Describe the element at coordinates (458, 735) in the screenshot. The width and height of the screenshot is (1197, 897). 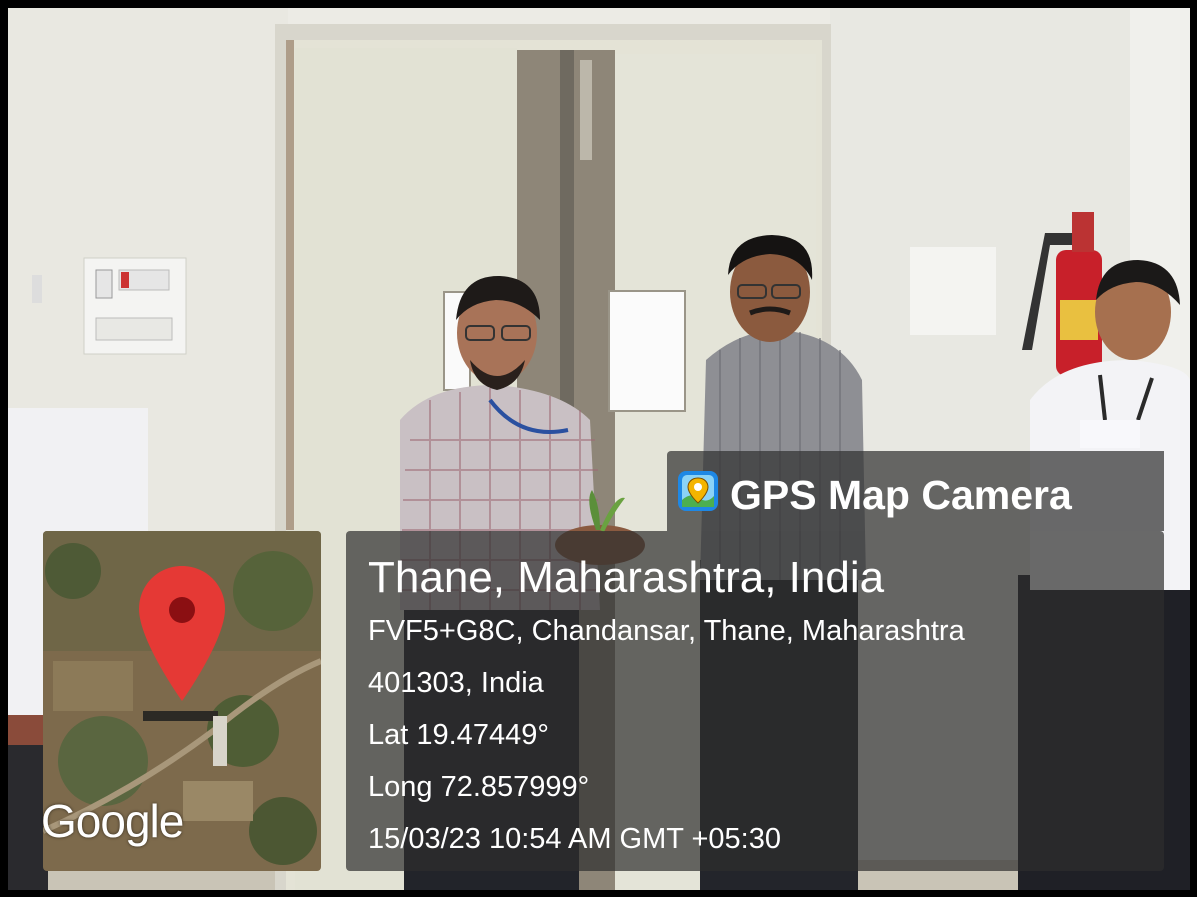
I see `latitude: Lat 19.47449°` at that location.